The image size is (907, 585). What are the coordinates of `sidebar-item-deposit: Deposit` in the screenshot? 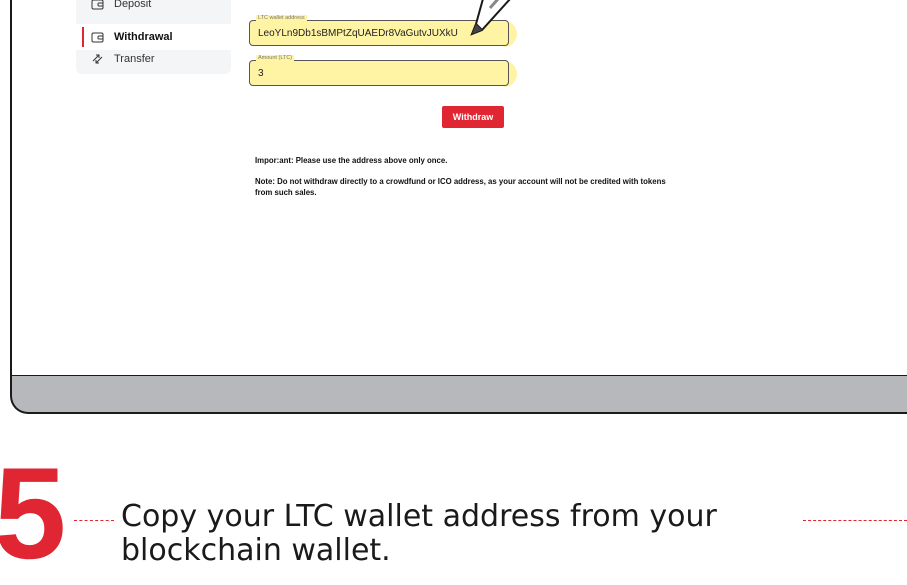 It's located at (153, 8).